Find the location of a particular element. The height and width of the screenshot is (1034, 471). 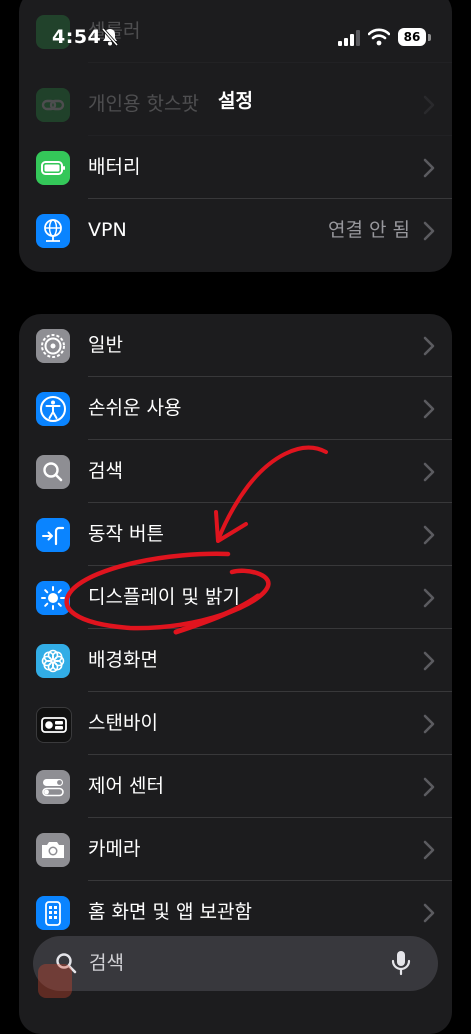

settings-row-camera: 카메라 is located at coordinates (235, 849).